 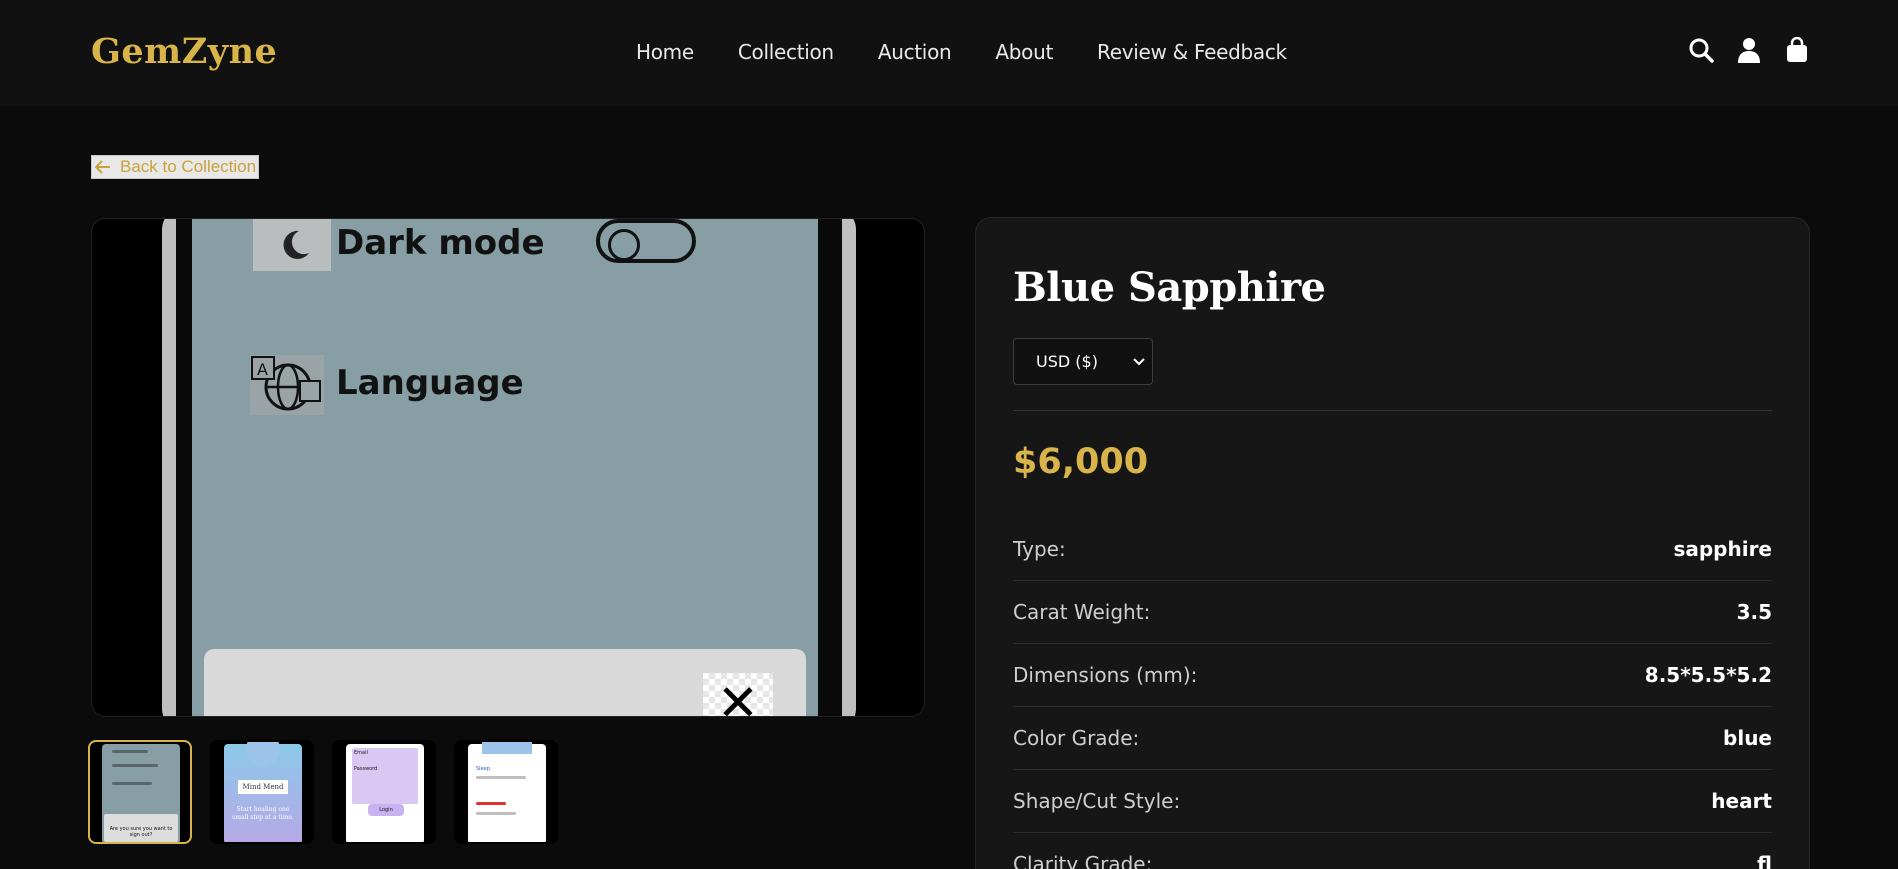 What do you see at coordinates (440, 243) in the screenshot?
I see `dark-mode-label: Dark mode` at bounding box center [440, 243].